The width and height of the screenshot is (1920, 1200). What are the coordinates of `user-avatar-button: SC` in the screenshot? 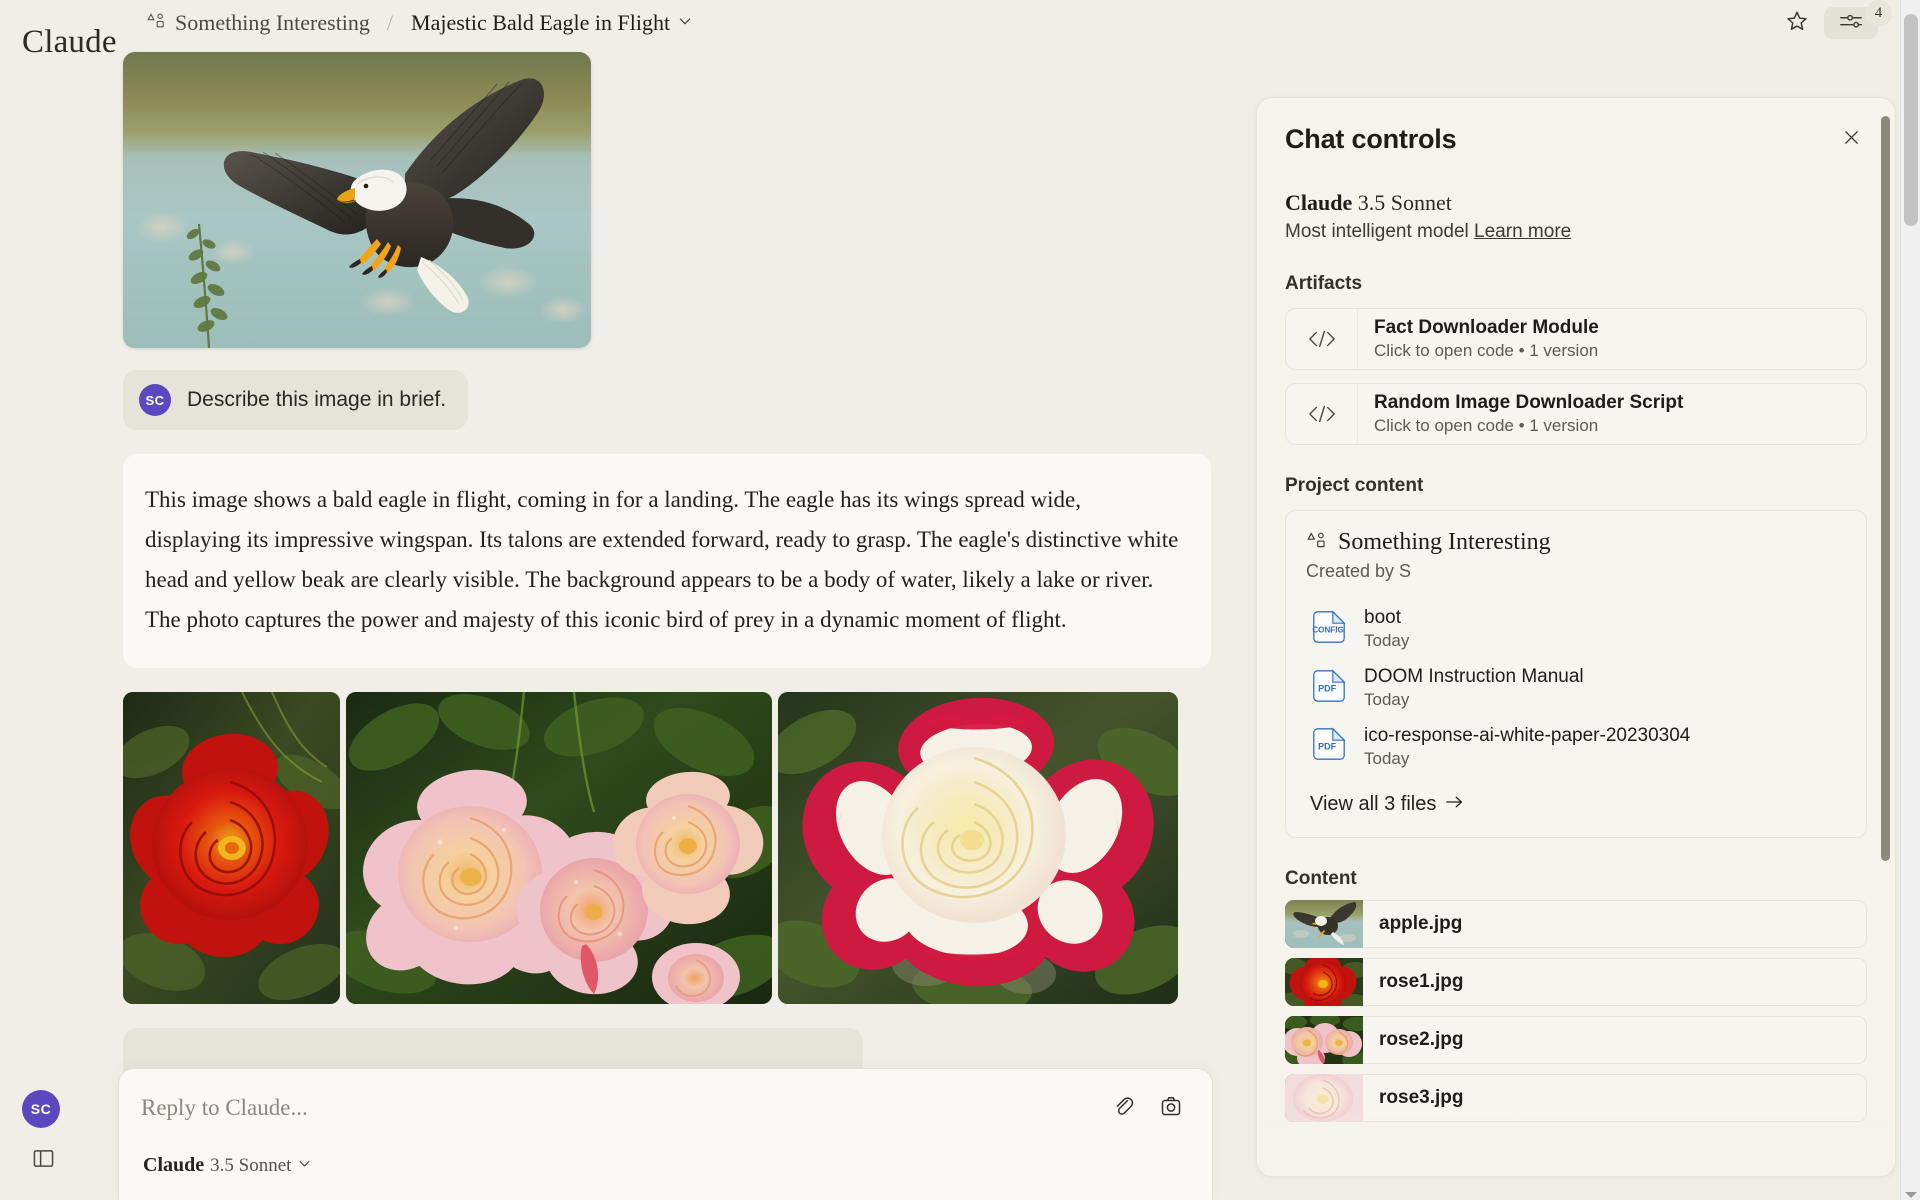 It's located at (41, 1109).